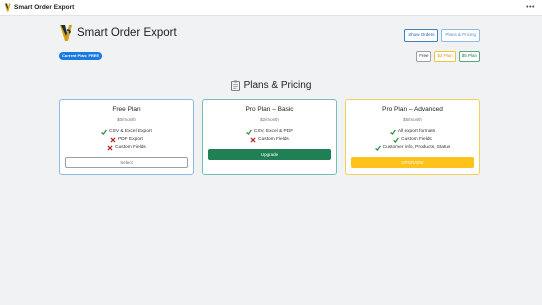  Describe the element at coordinates (66, 33) in the screenshot. I see `brand-logo-icon` at that location.